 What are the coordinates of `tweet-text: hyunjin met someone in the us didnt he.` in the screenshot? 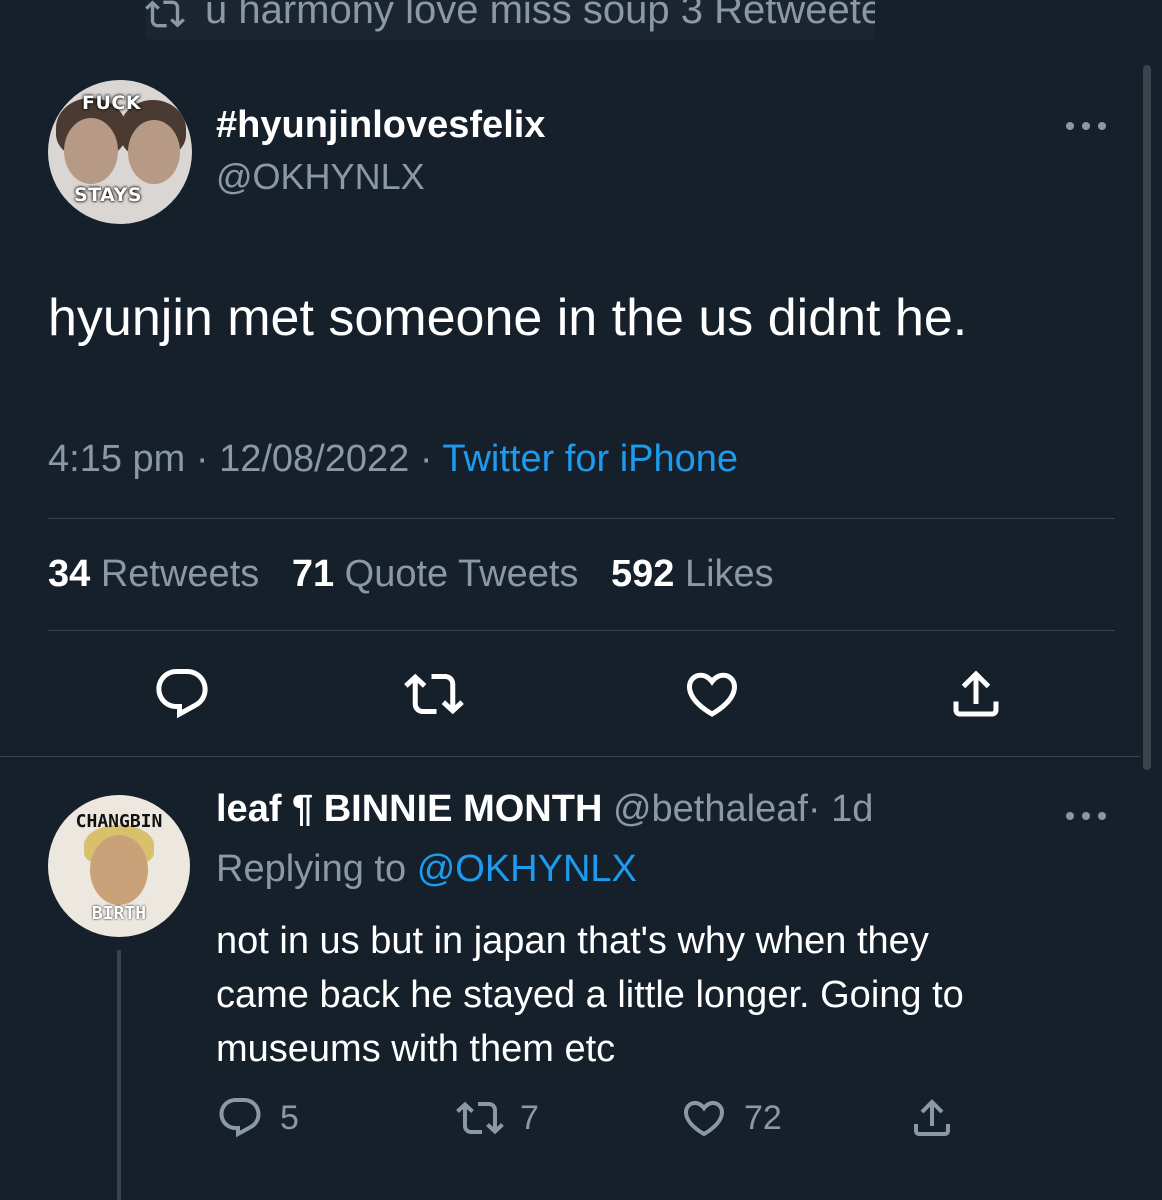 It's located at (508, 318).